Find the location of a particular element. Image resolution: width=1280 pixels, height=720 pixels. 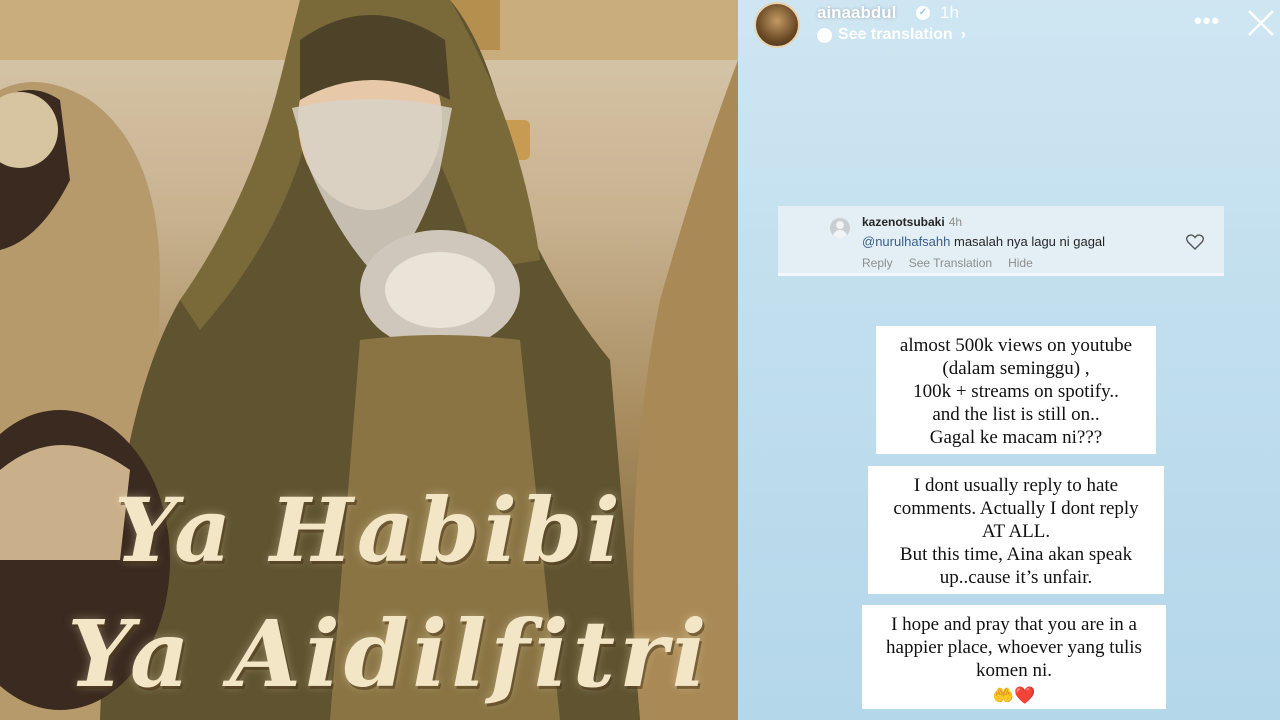

avatar is located at coordinates (777, 25).